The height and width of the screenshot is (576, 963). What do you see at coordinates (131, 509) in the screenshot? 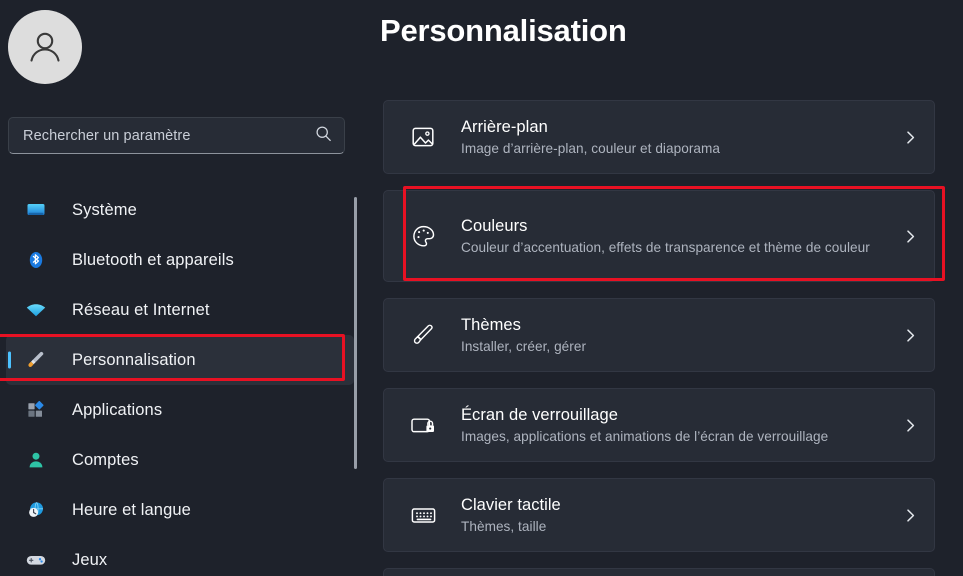
I see `sidebar-item-label: Heure et langue` at bounding box center [131, 509].